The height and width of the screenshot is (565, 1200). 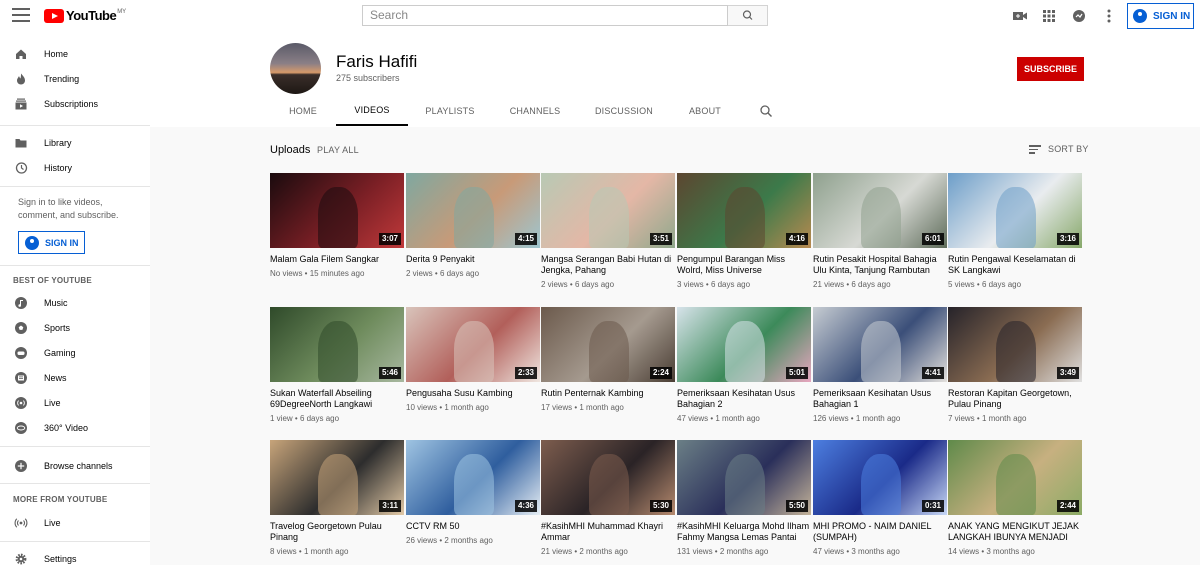 What do you see at coordinates (473, 540) in the screenshot?
I see `video-metadata: 26 views • 2 months ago` at bounding box center [473, 540].